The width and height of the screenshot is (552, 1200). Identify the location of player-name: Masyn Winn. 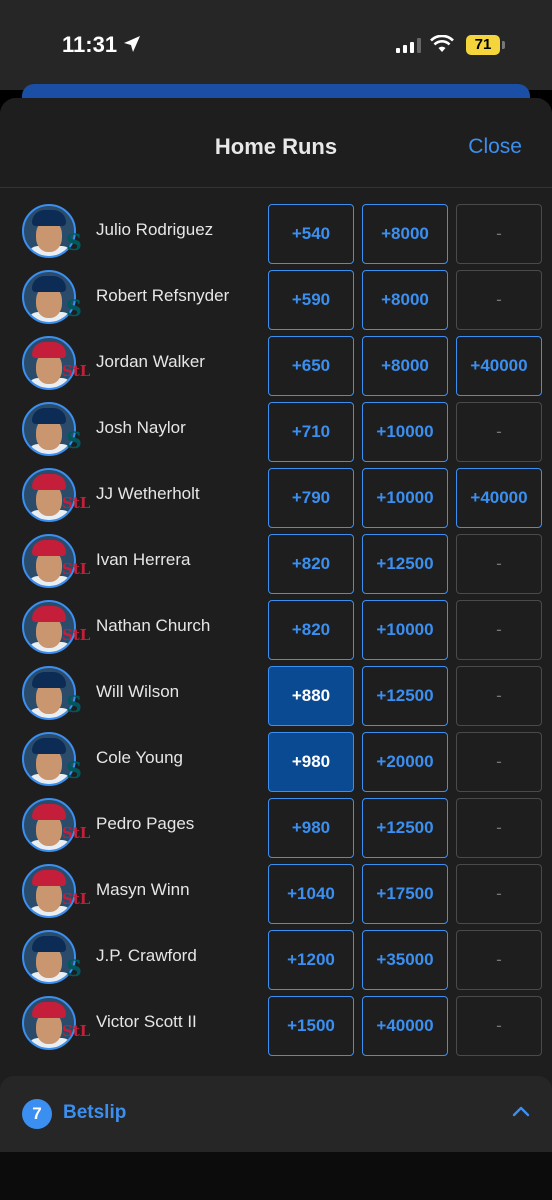
(143, 889).